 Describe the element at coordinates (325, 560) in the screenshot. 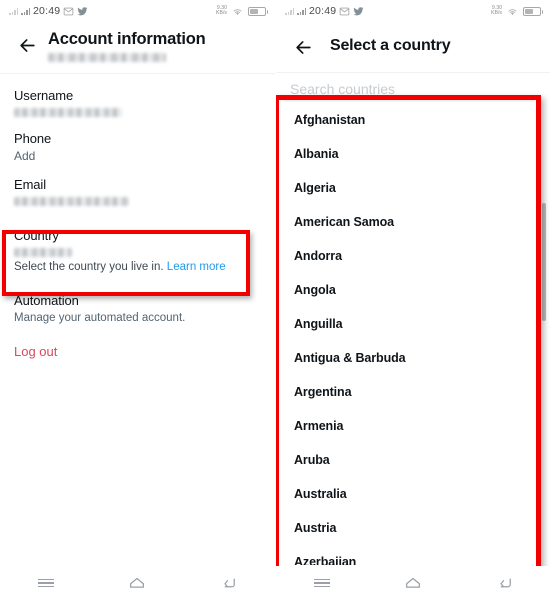

I see `country-name: Azerbaijan` at that location.